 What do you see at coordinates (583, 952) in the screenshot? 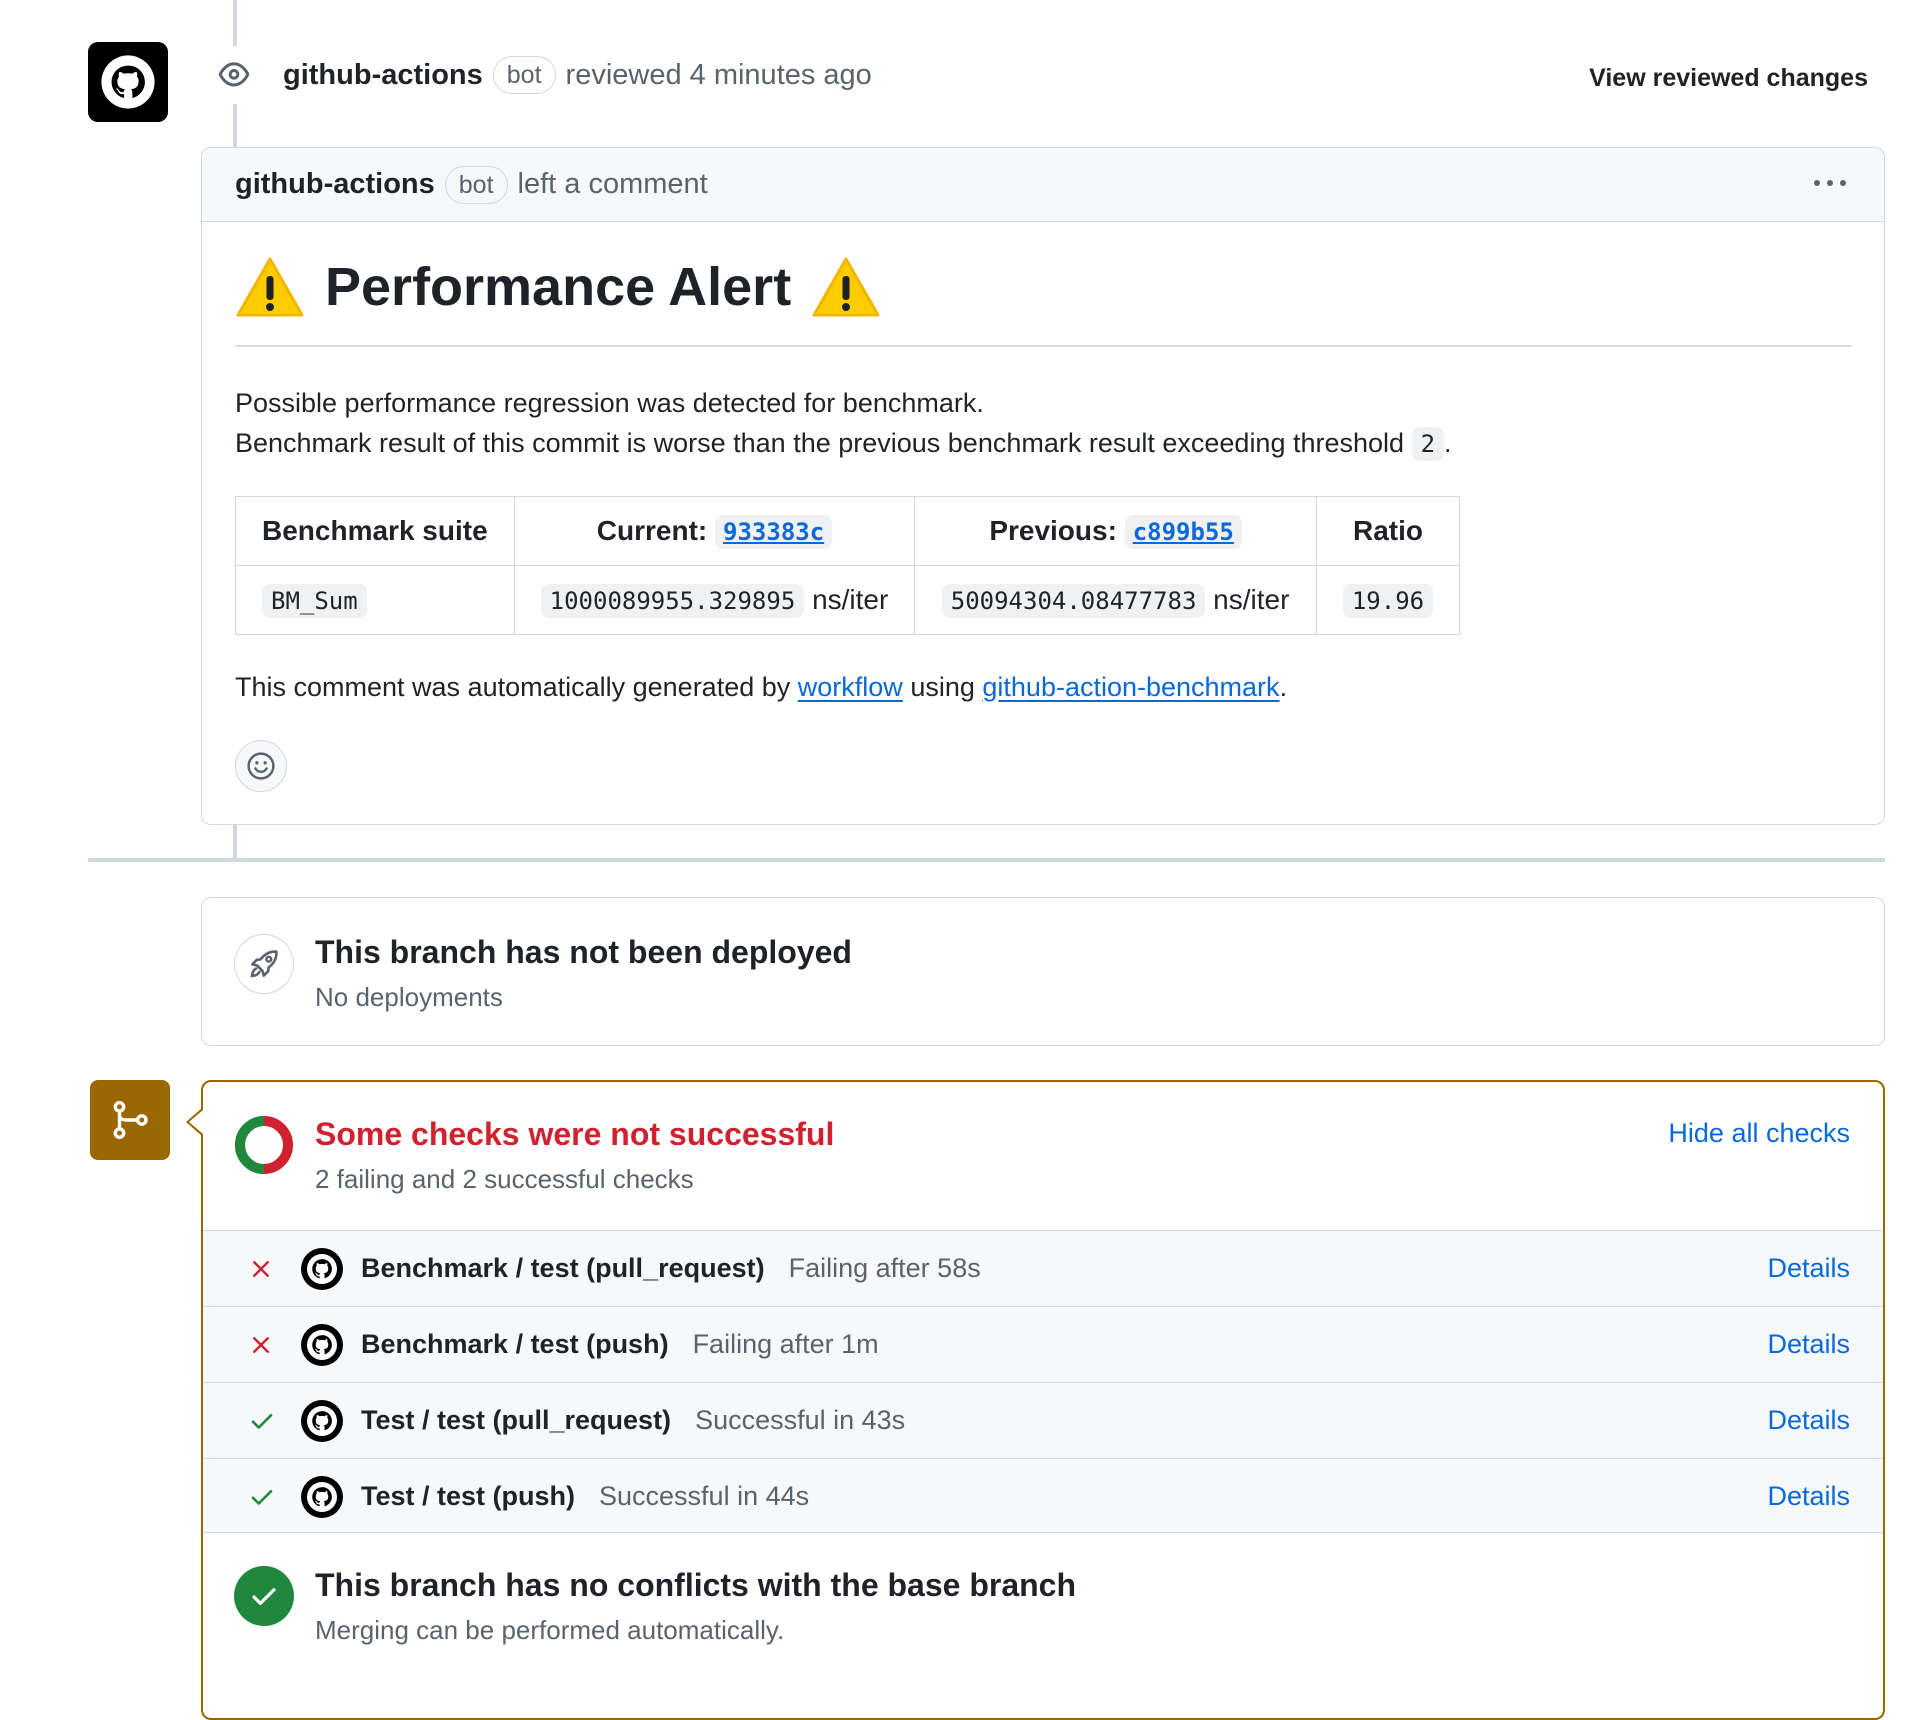
I see `deploy-title: This branch has not been deployed` at bounding box center [583, 952].